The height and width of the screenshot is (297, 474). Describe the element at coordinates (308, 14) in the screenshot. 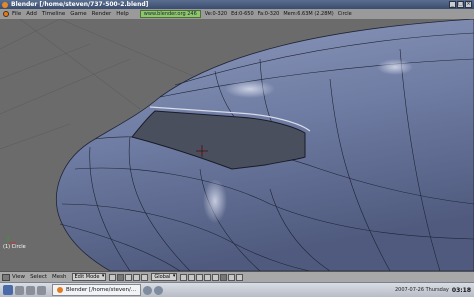

I see `stat-memory: Mem:6.63M (2.28M)` at that location.